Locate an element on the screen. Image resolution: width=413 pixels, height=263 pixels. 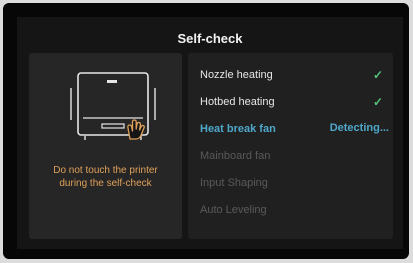
check-label: Input Shaping is located at coordinates (234, 183).